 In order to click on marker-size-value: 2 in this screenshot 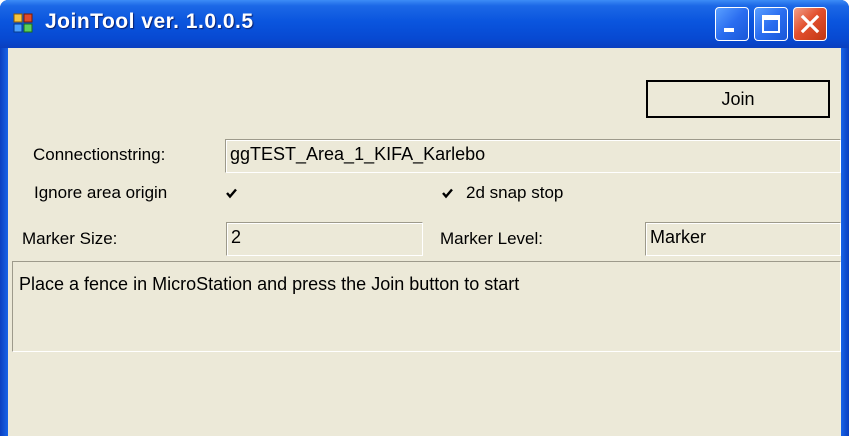, I will do `click(236, 237)`.